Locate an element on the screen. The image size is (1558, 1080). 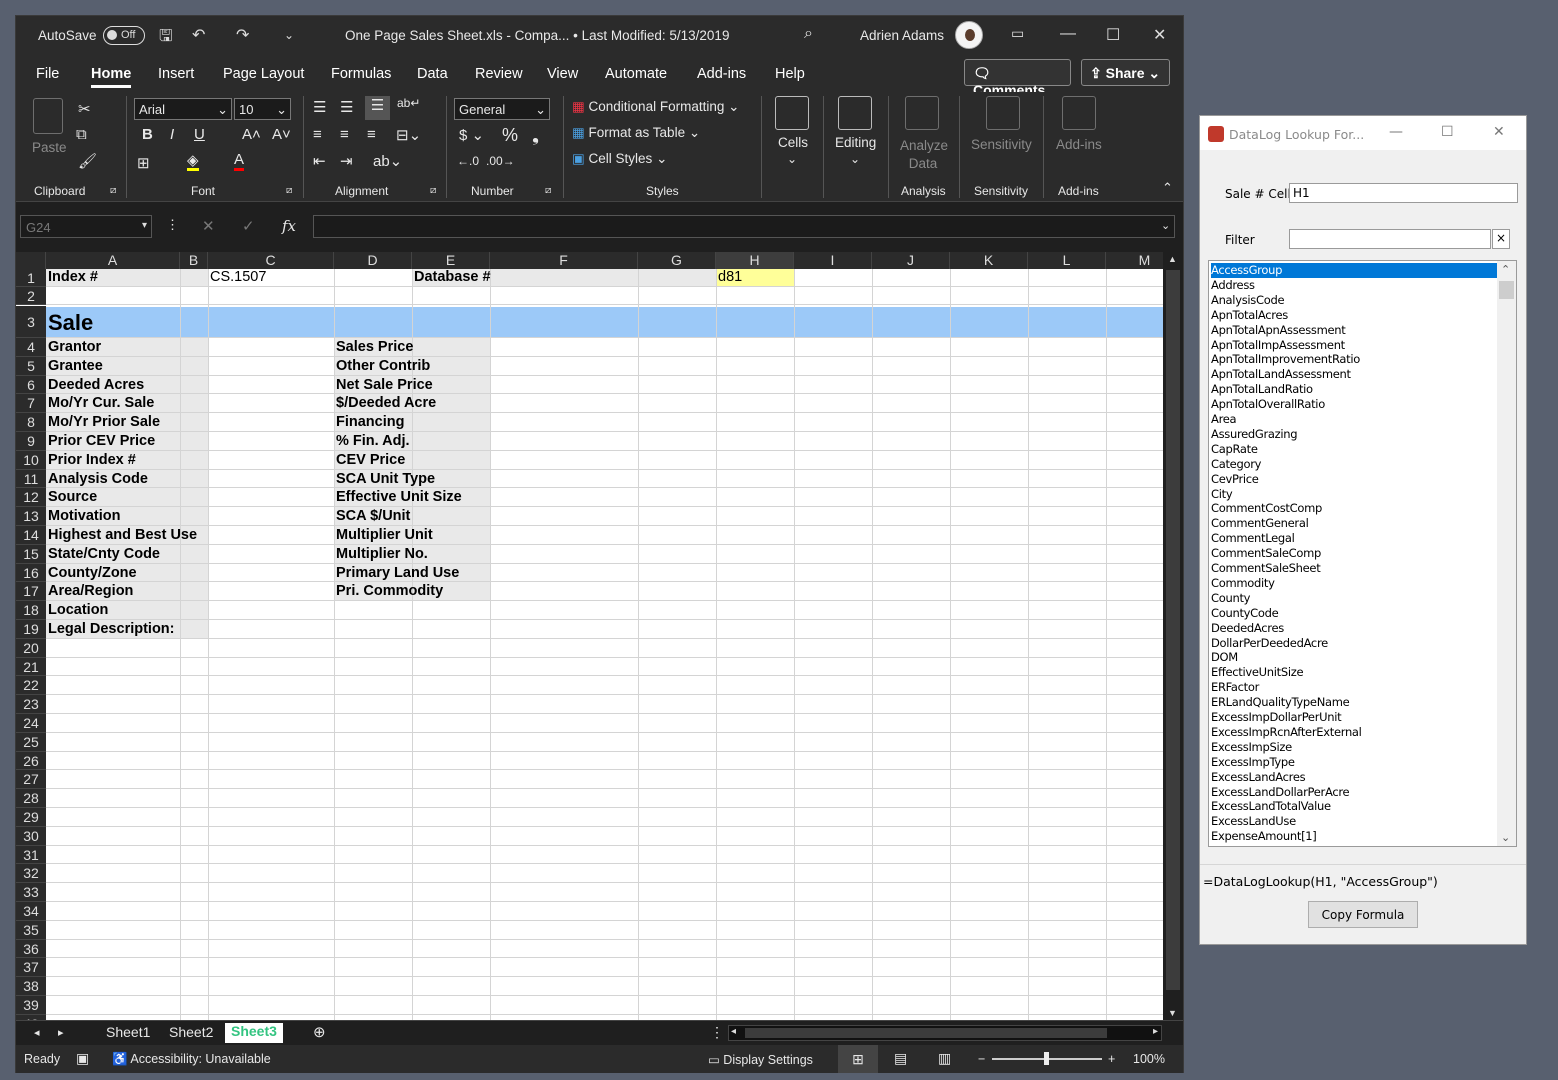
row-header: 6 is located at coordinates (31, 385).